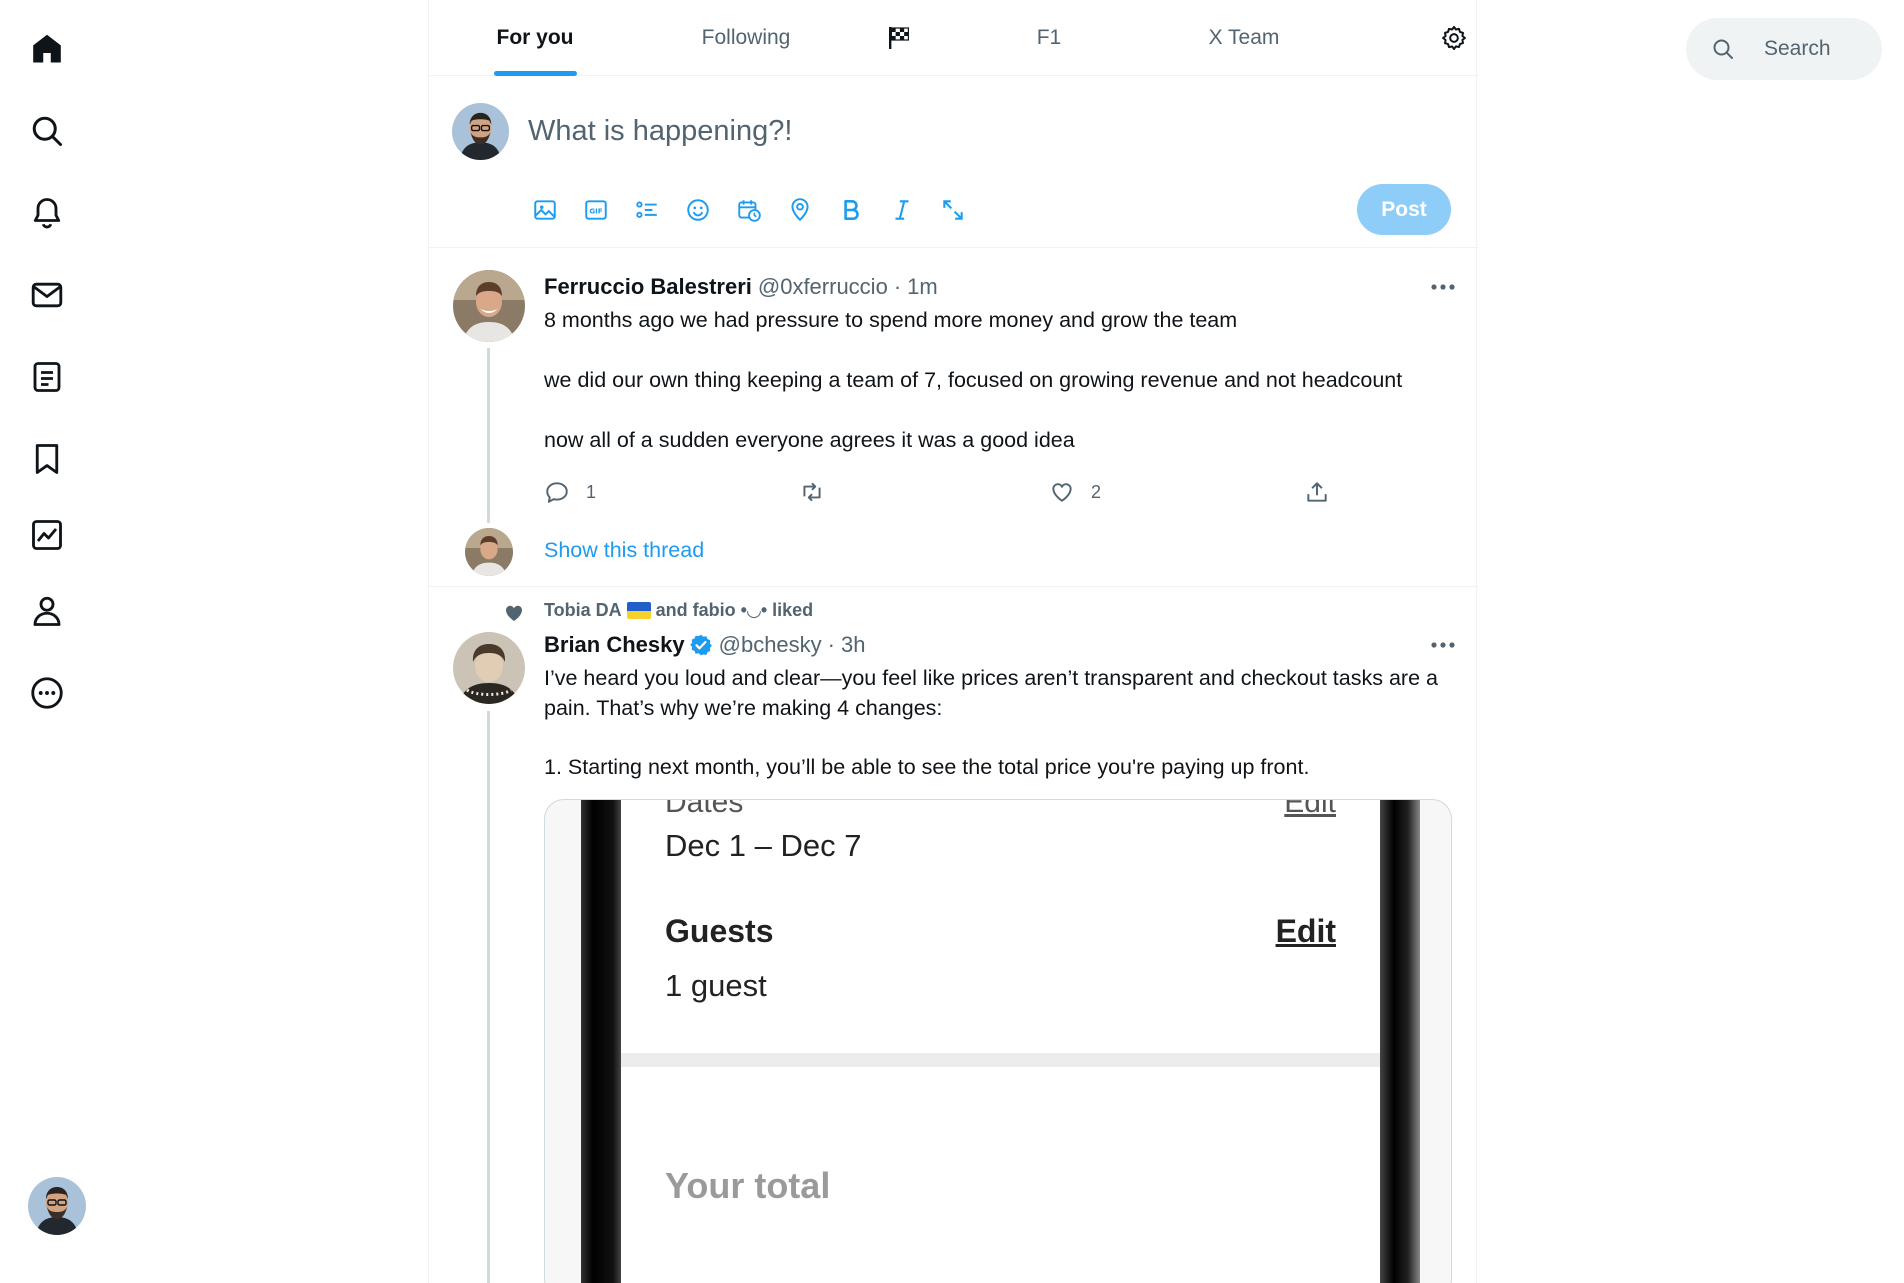  I want to click on profile-icon, so click(47, 611).